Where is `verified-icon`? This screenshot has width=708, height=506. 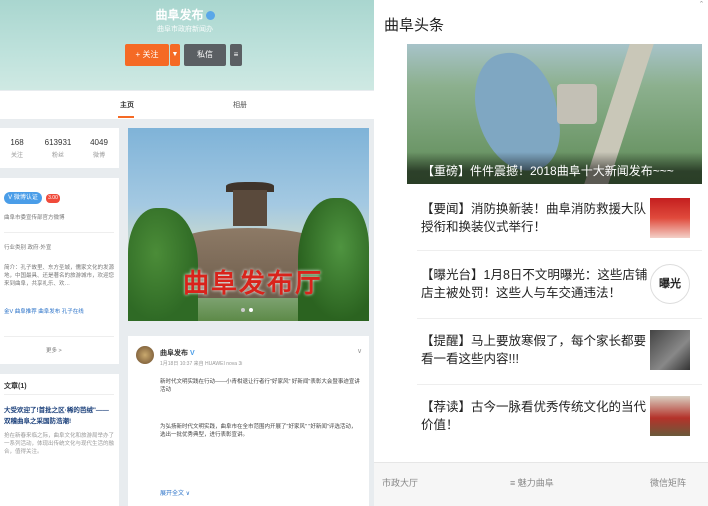
verified-icon is located at coordinates (210, 16).